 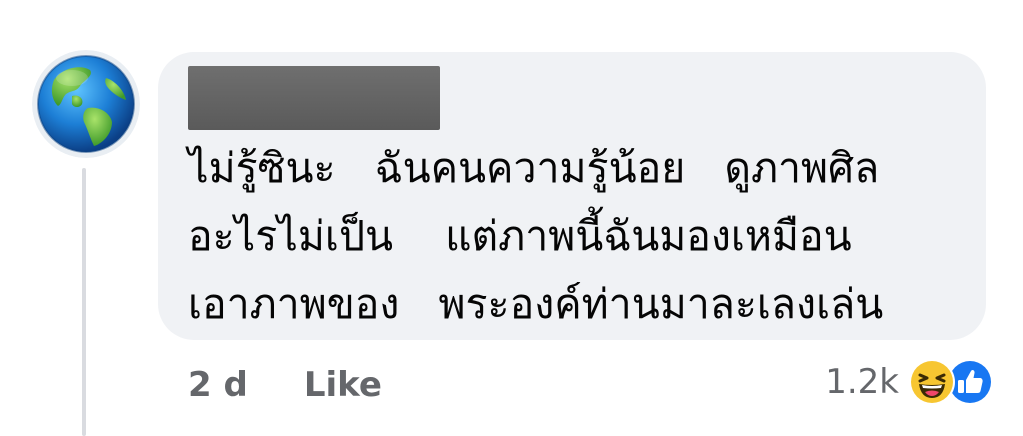 I want to click on globe-icon, so click(x=86, y=104).